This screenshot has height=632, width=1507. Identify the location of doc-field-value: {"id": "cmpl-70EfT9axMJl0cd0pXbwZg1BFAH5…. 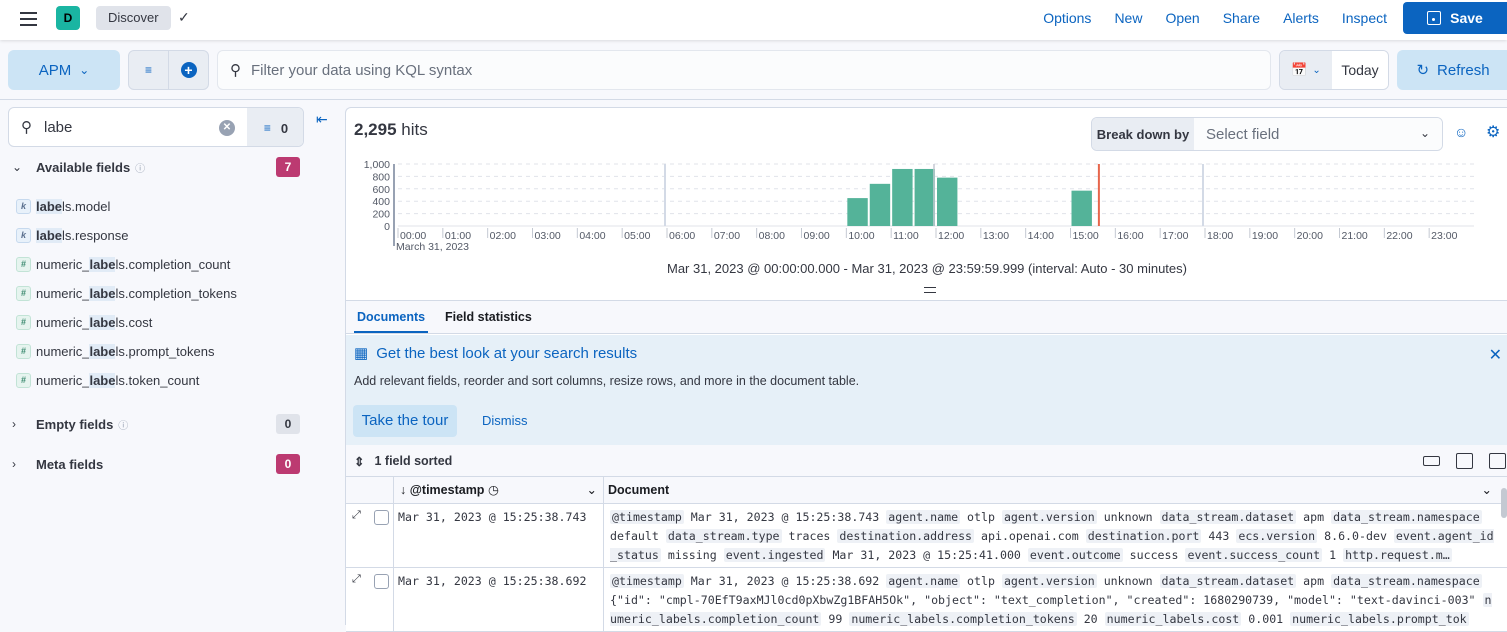
(1043, 600).